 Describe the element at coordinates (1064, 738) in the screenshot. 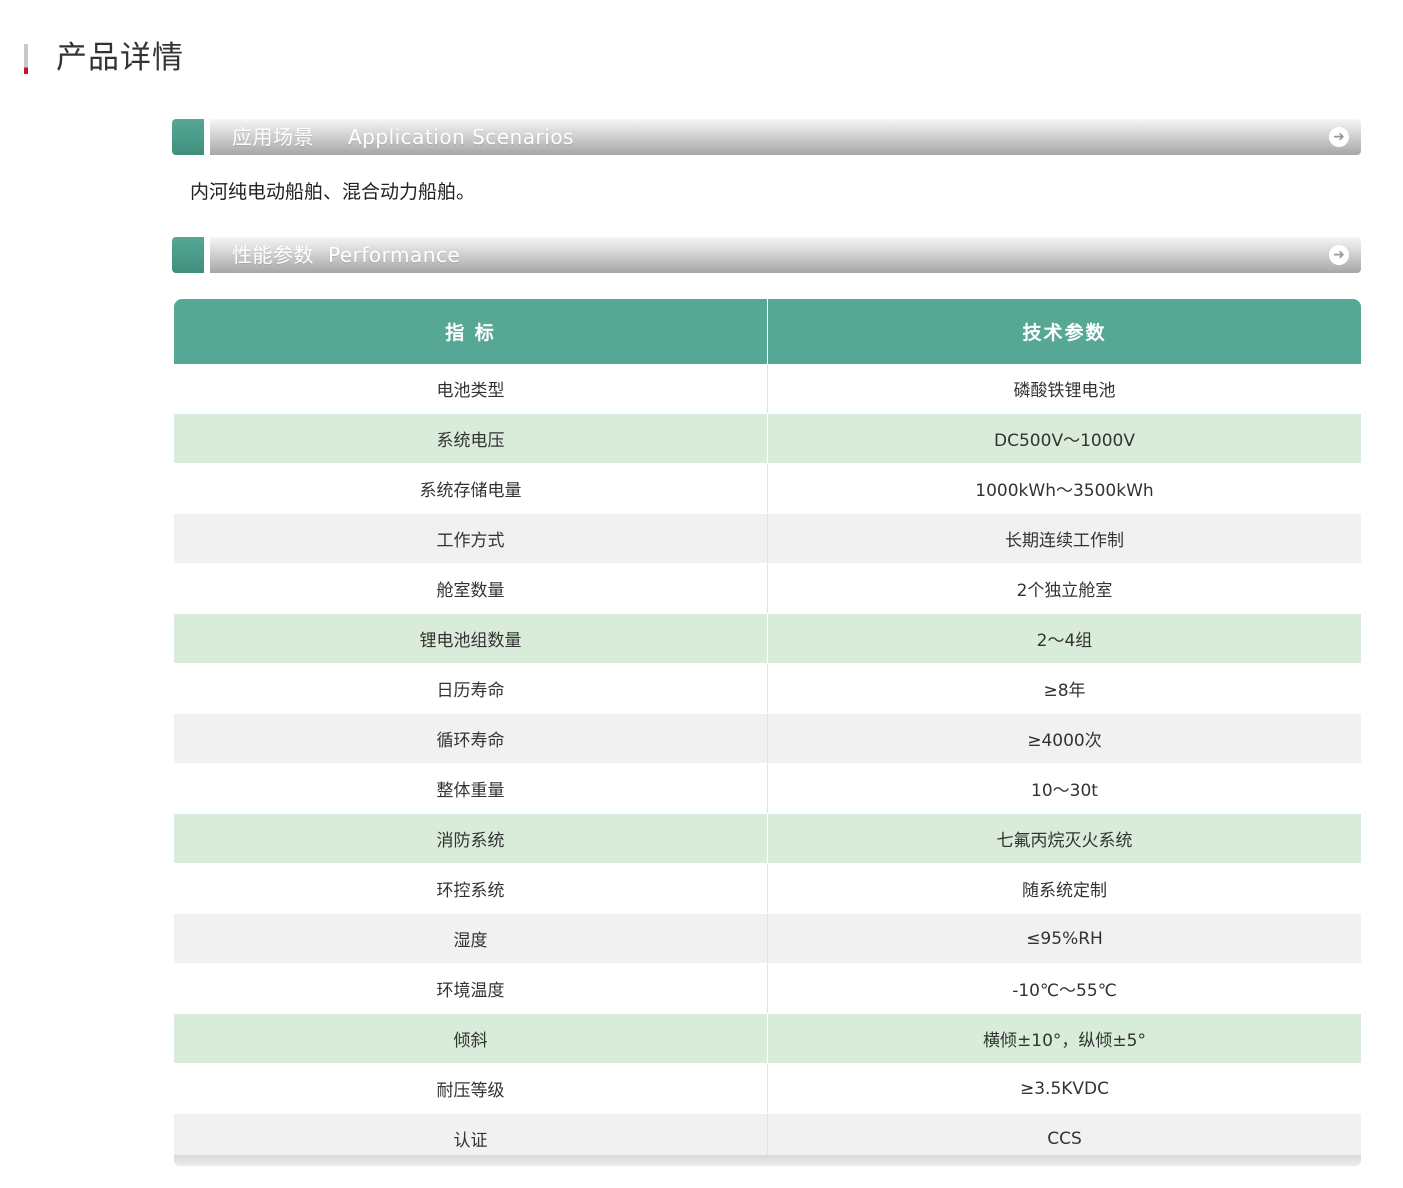

I see `row-value: ≥4000次` at that location.